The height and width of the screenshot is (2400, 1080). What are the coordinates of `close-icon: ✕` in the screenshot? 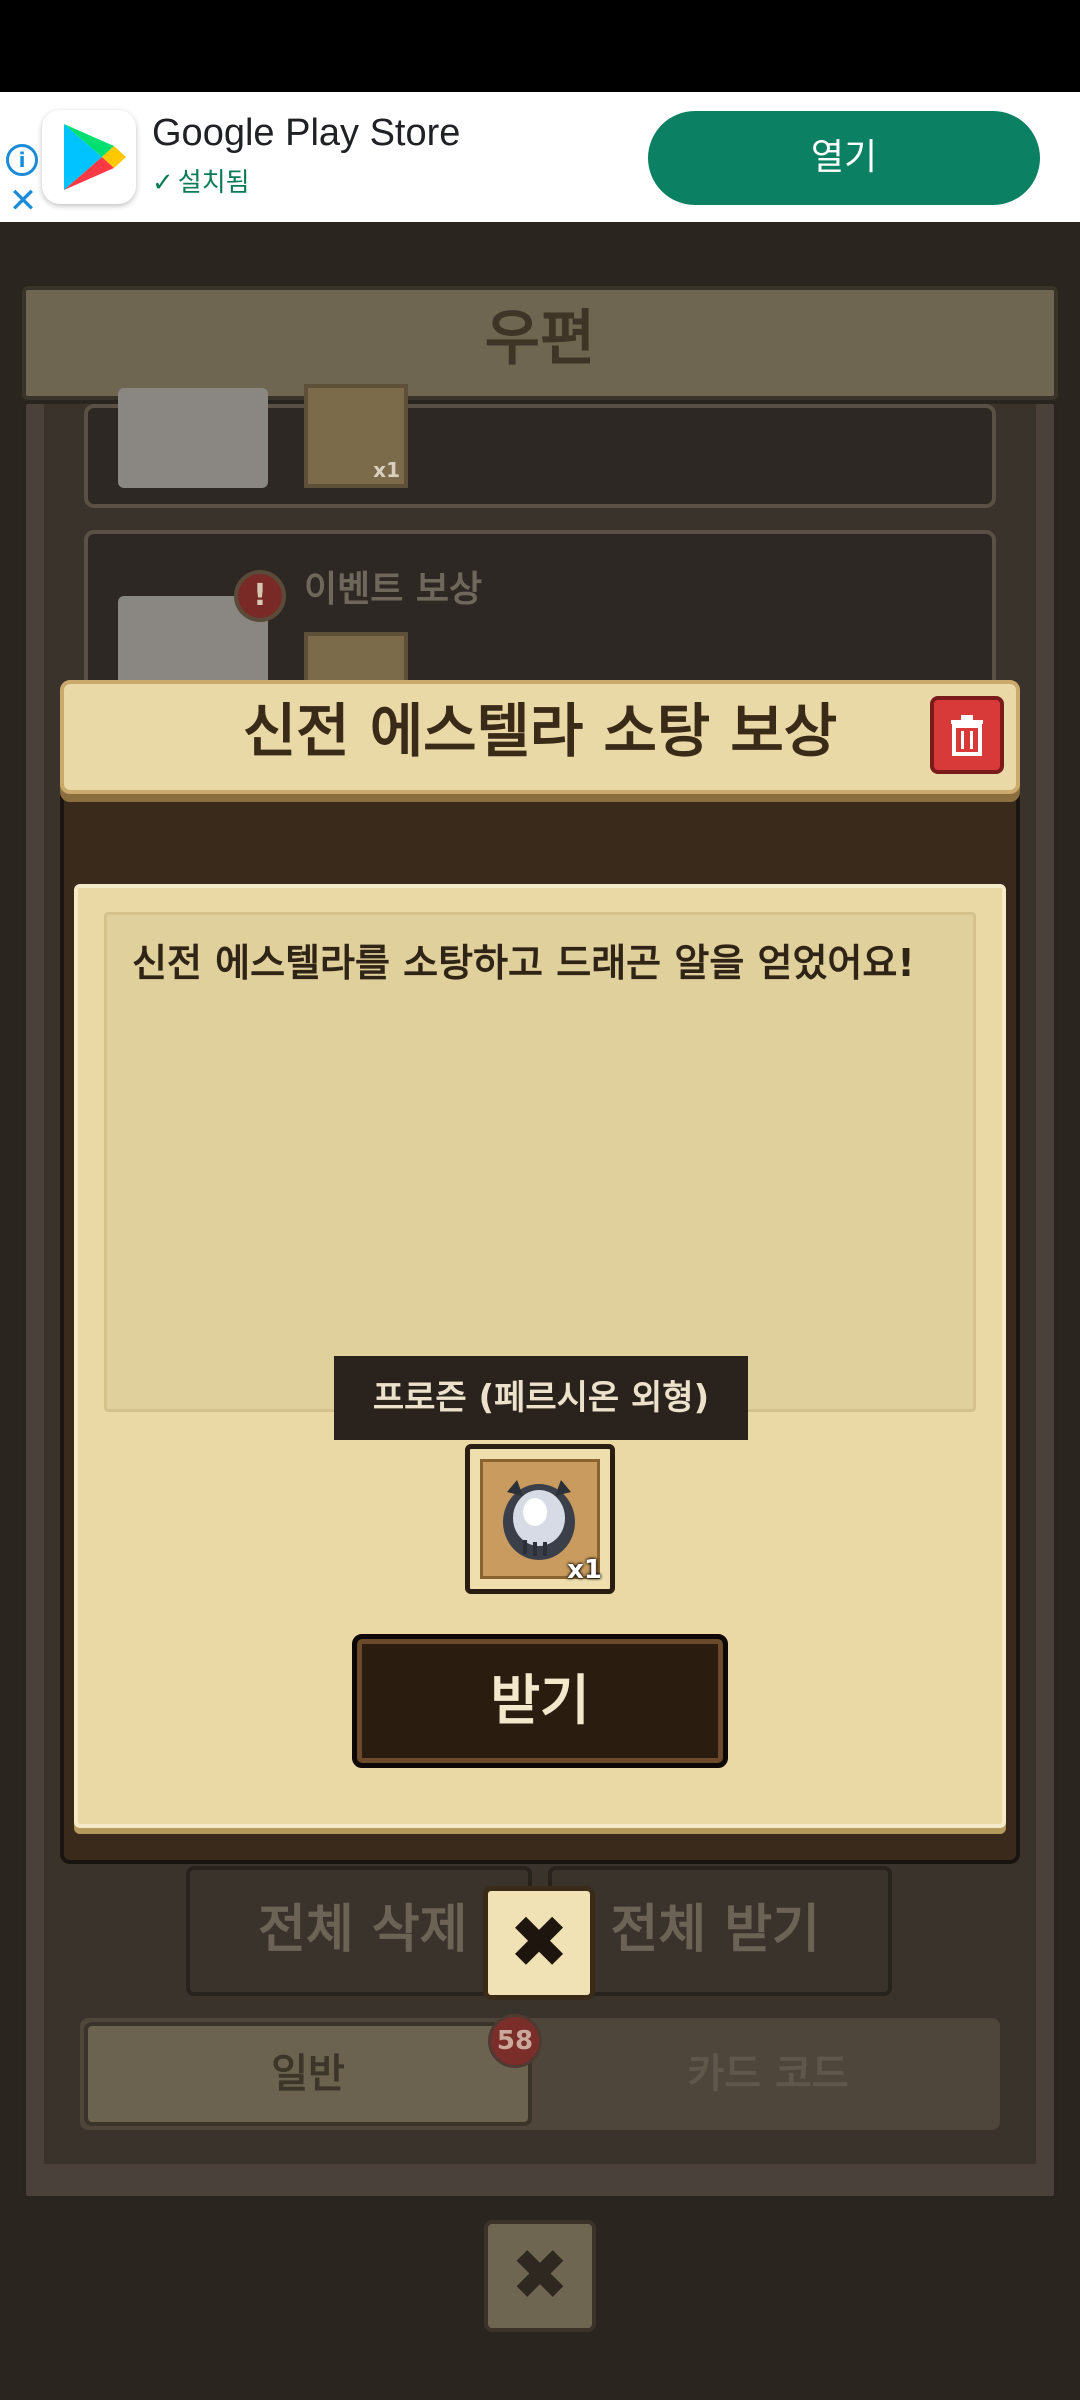 It's located at (23, 201).